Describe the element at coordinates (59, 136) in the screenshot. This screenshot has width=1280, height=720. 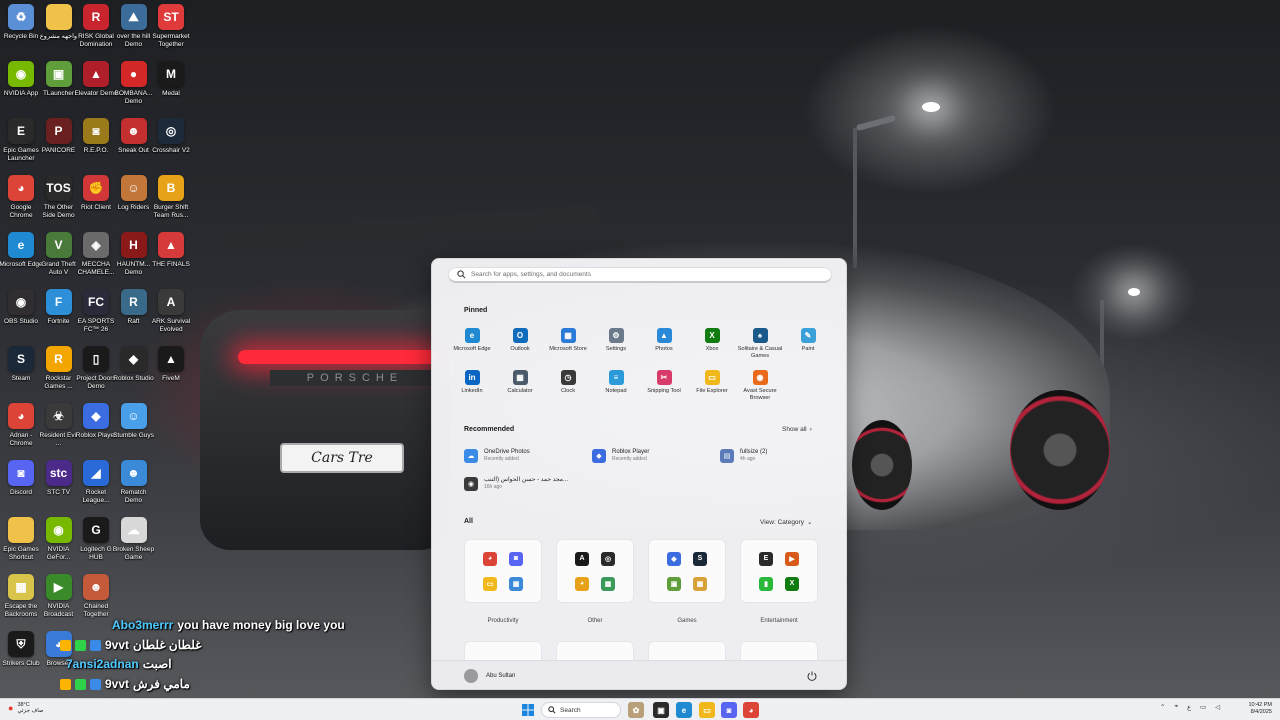
I see `desktop-icon: P PANICORE` at that location.